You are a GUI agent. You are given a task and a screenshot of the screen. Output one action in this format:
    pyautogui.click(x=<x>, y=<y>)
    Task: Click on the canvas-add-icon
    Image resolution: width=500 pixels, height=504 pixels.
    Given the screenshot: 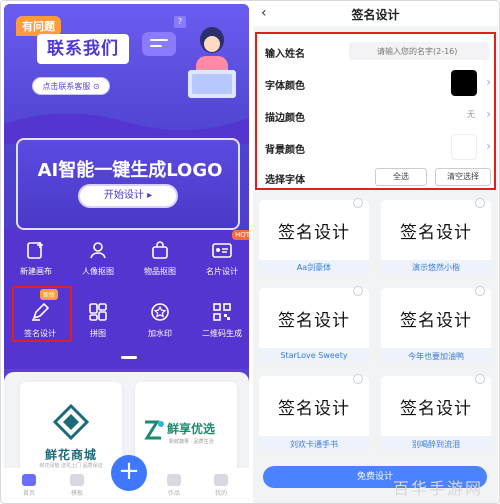 What is the action you would take?
    pyautogui.click(x=35, y=250)
    